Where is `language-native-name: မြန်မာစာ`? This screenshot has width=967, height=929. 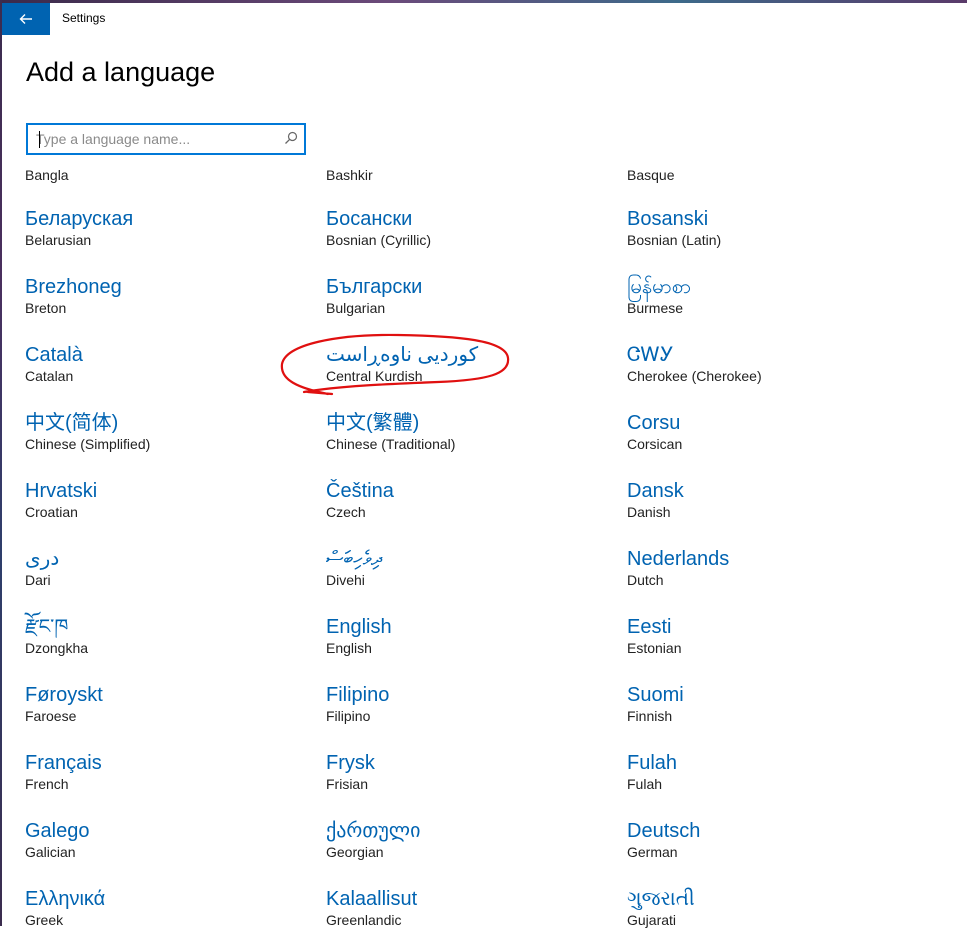 language-native-name: မြန်မာစာ is located at coordinates (659, 287).